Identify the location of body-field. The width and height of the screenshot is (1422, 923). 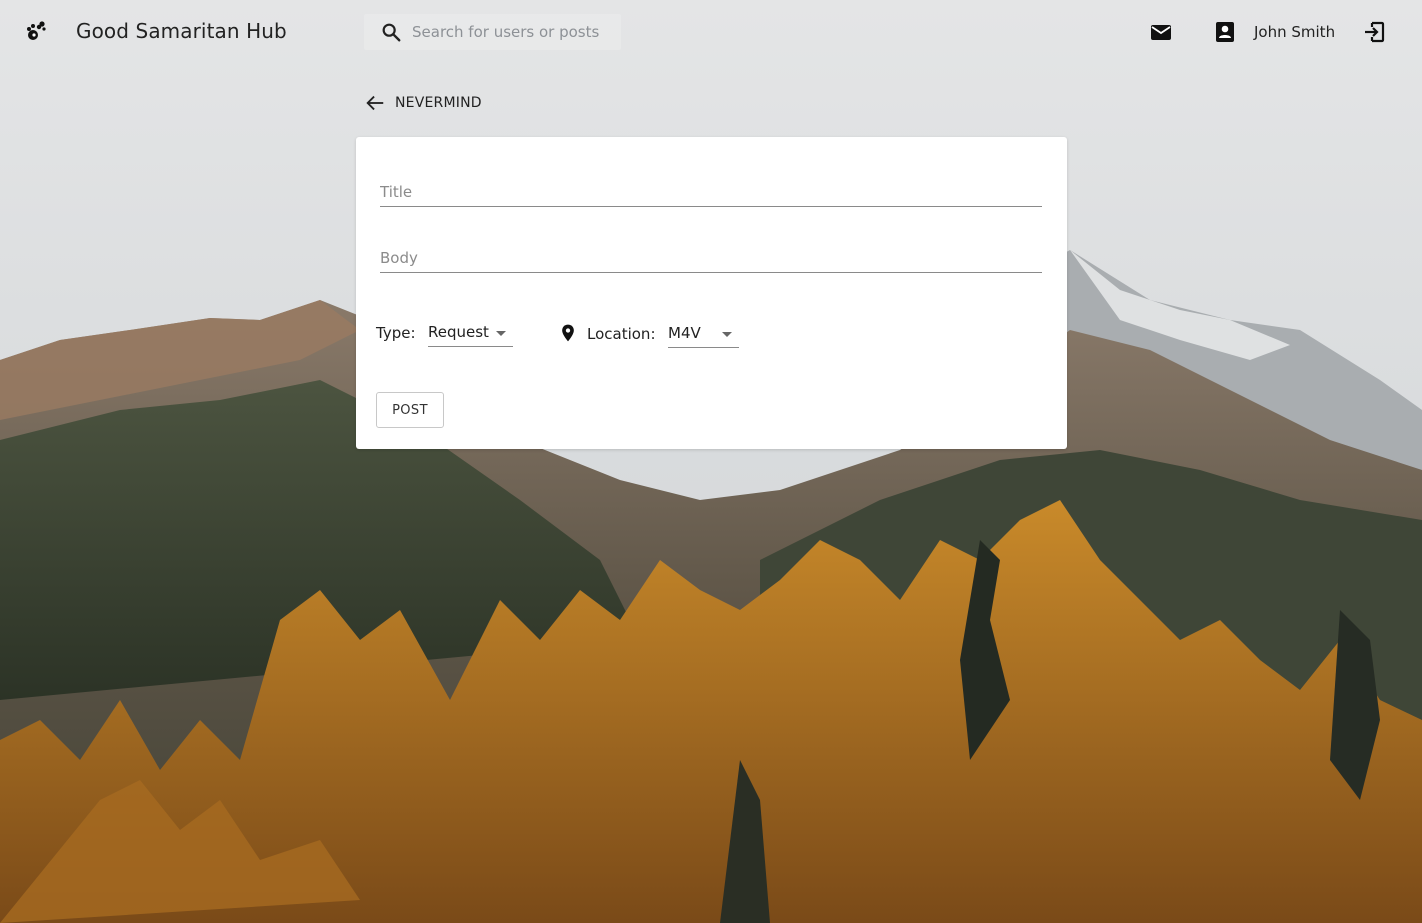
(711, 255).